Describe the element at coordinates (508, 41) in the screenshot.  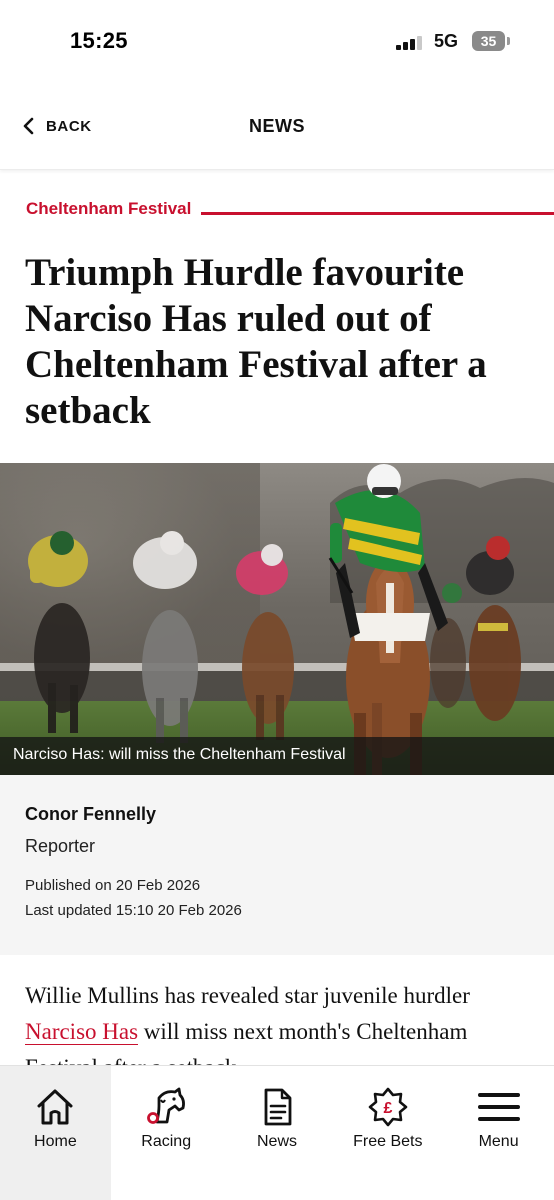
I see `battery-tip` at that location.